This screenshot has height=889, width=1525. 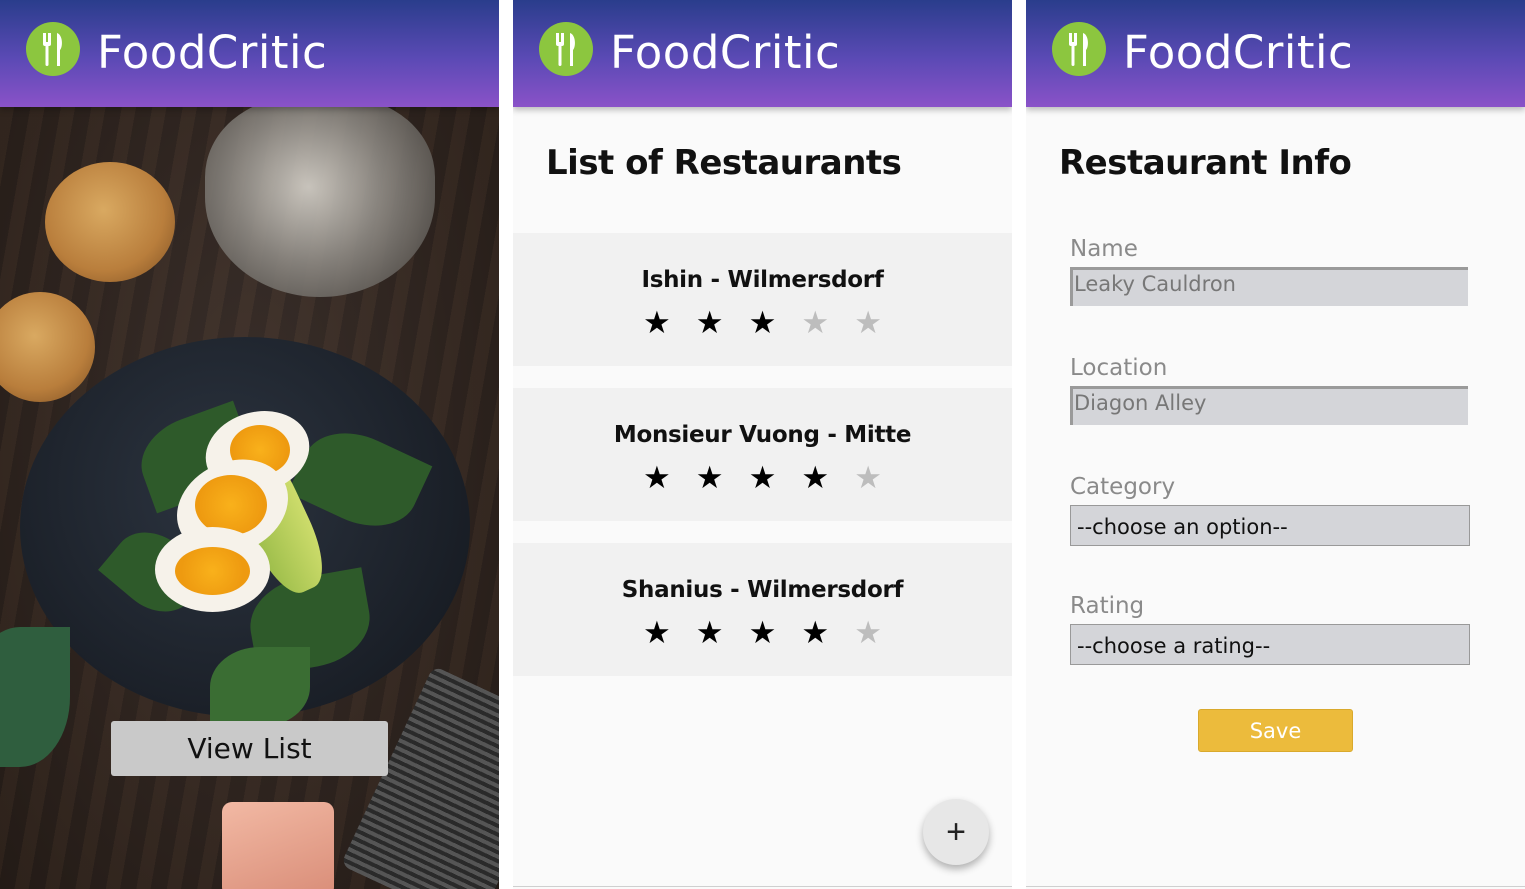 I want to click on restaurant-name: Shanius - Wilmersdorf, so click(x=762, y=590).